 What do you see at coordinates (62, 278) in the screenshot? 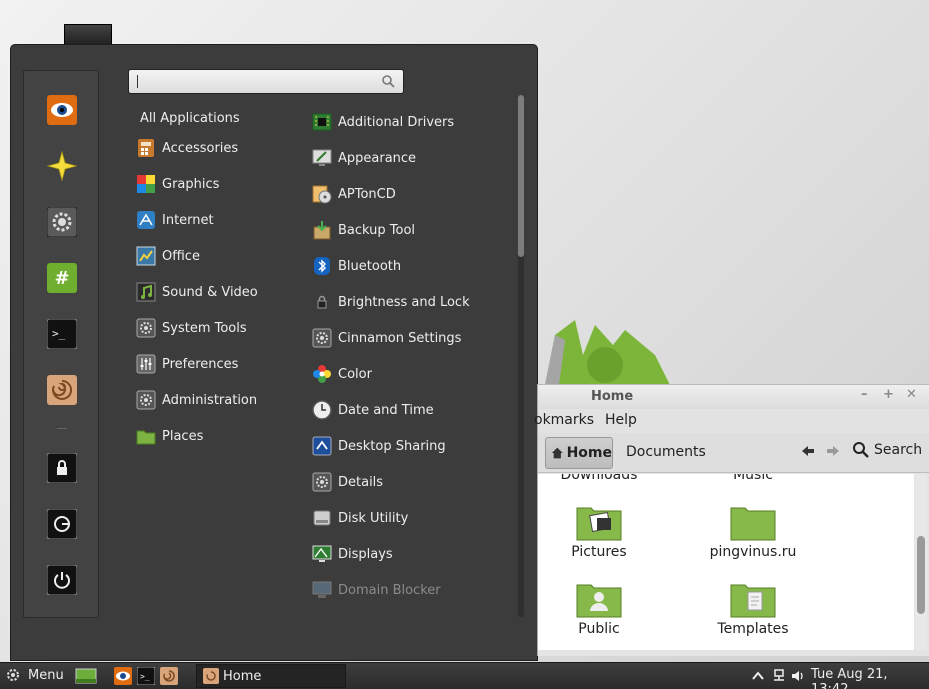
I see `hexchat-icon: #` at bounding box center [62, 278].